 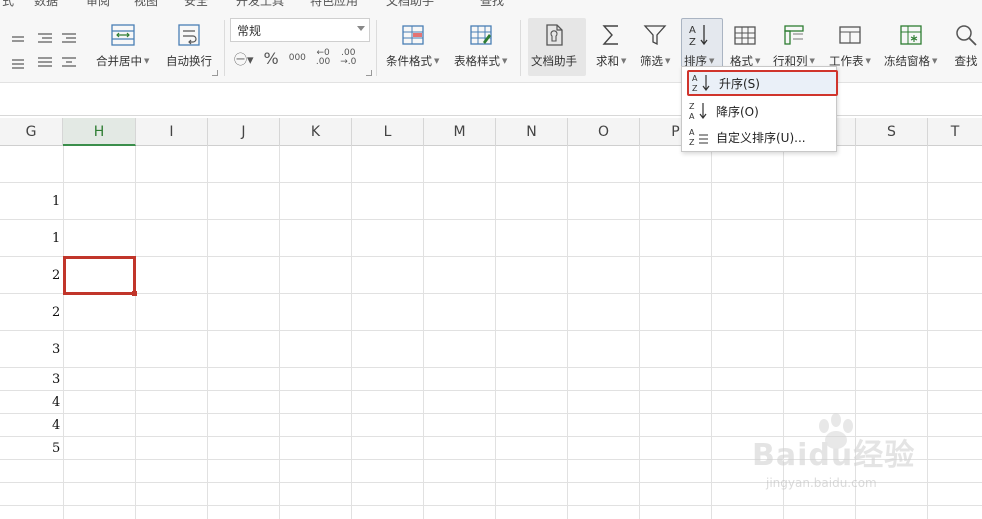 I want to click on column-header-t: T, so click(x=955, y=132).